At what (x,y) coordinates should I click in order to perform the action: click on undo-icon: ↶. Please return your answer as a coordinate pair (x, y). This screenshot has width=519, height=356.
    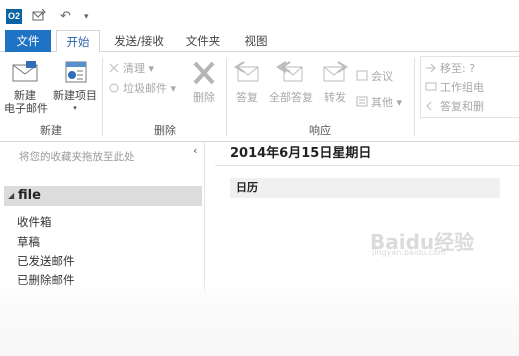
    Looking at the image, I should click on (65, 16).